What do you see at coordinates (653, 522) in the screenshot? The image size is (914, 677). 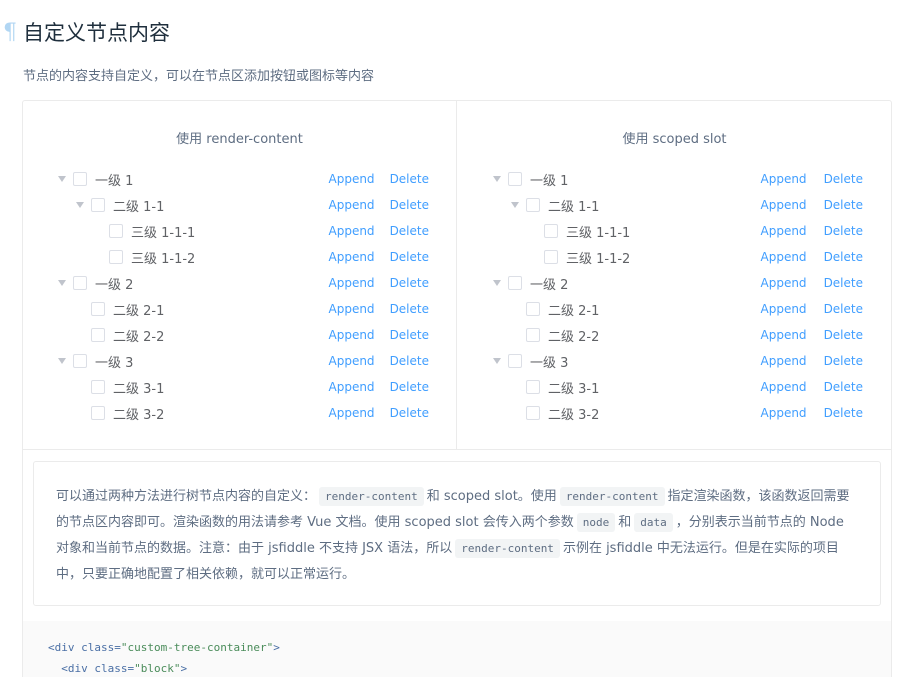 I see `inline-code: data` at bounding box center [653, 522].